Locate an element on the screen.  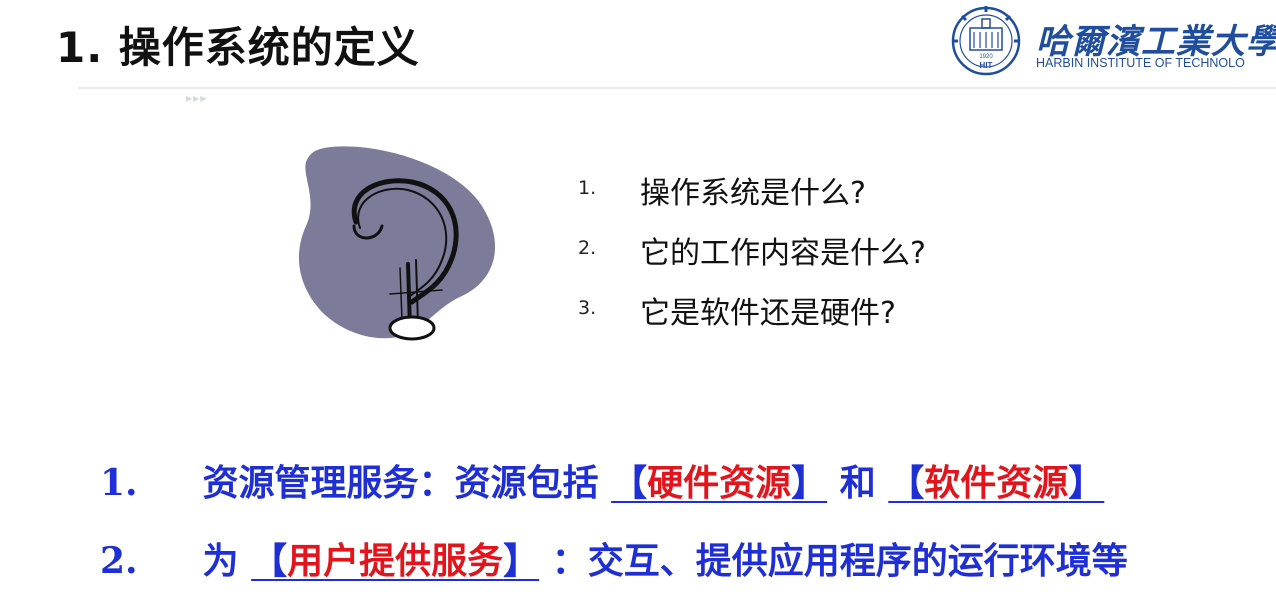
header-divider is located at coordinates (677, 88).